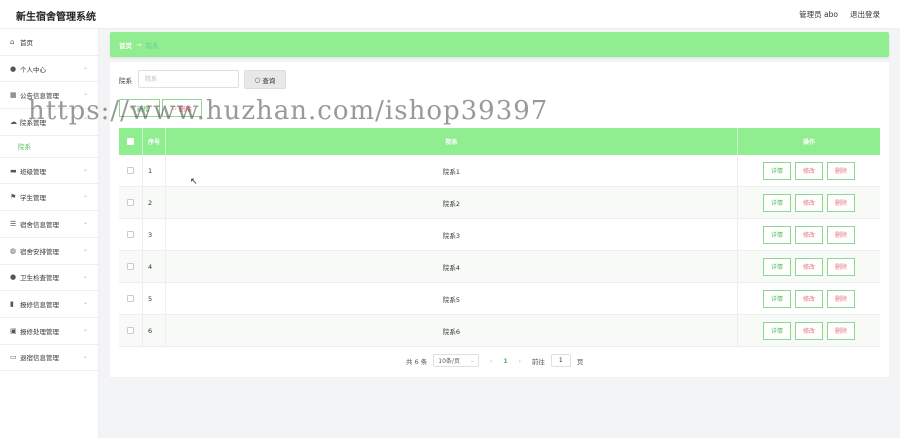 This screenshot has height=438, width=900. What do you see at coordinates (154, 330) in the screenshot?
I see `row-index: 6` at bounding box center [154, 330].